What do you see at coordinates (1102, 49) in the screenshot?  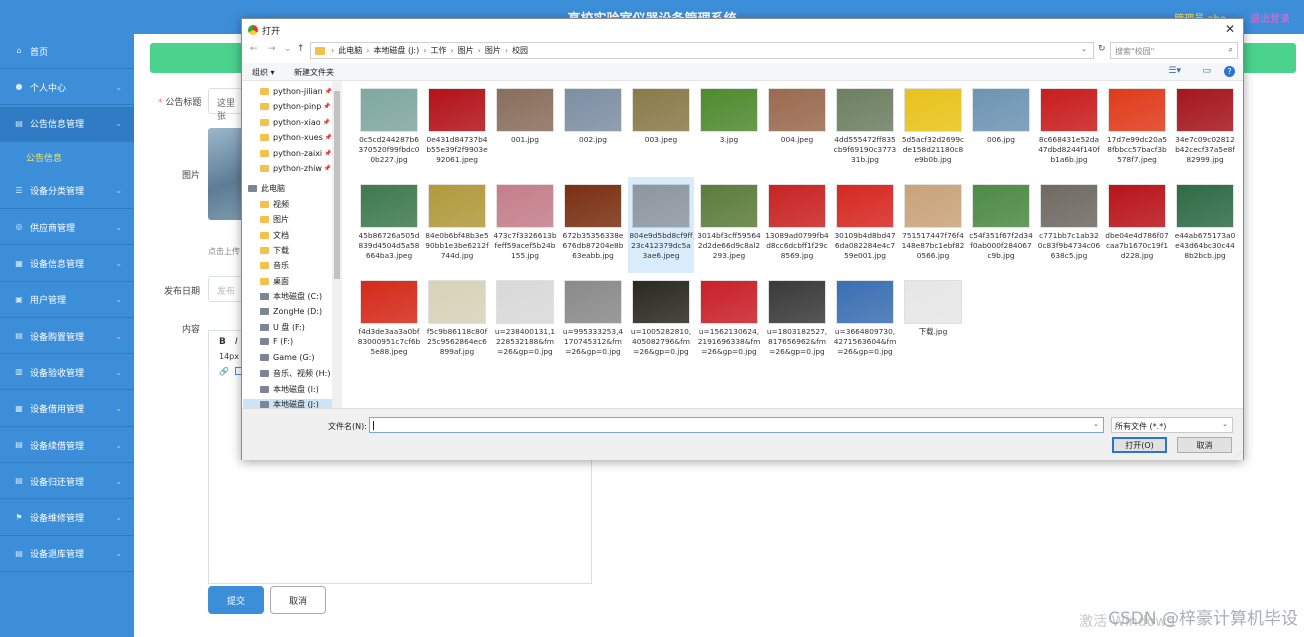 I see `refresh-icon: ↻` at bounding box center [1102, 49].